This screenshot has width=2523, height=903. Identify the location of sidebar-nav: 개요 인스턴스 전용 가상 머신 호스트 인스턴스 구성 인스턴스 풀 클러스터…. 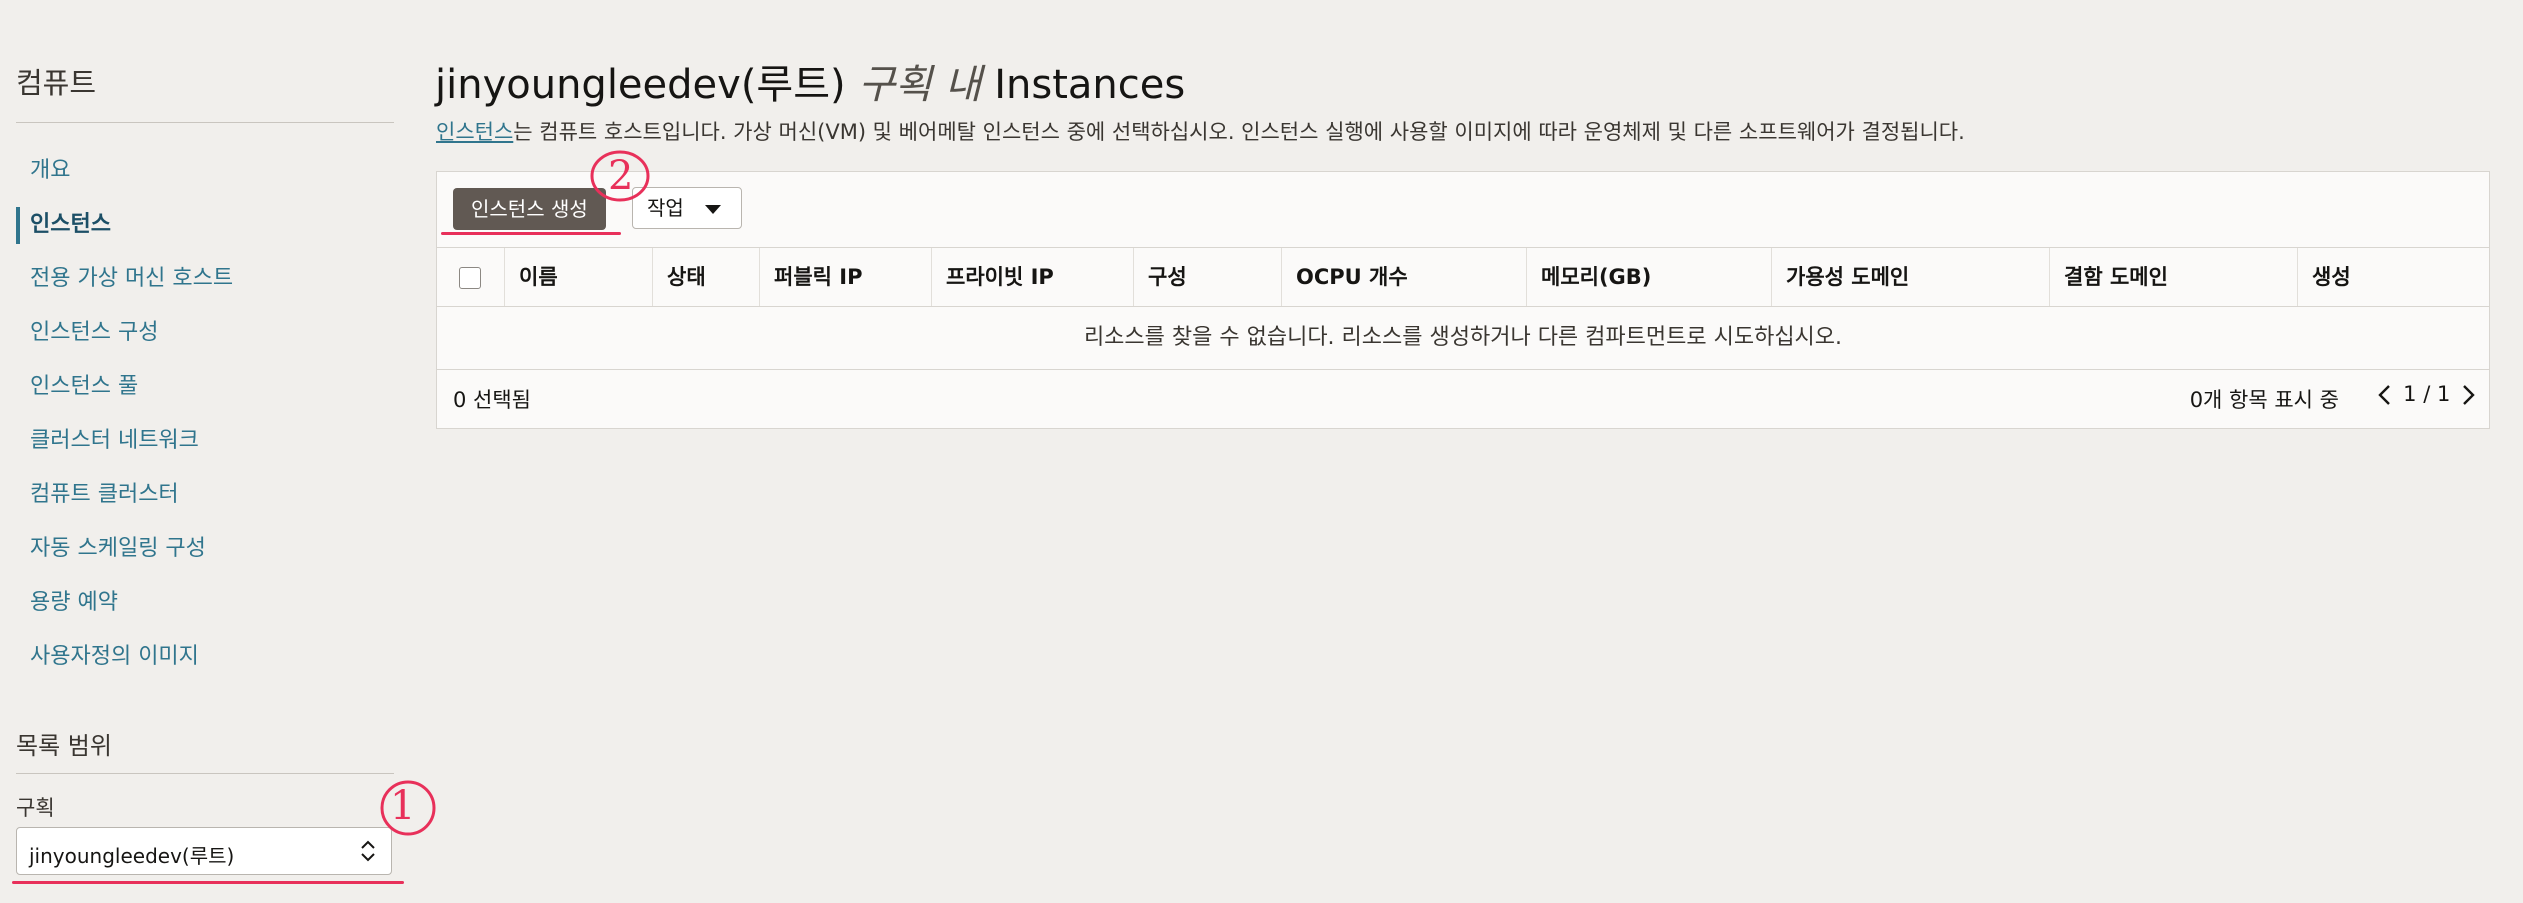
(205, 414).